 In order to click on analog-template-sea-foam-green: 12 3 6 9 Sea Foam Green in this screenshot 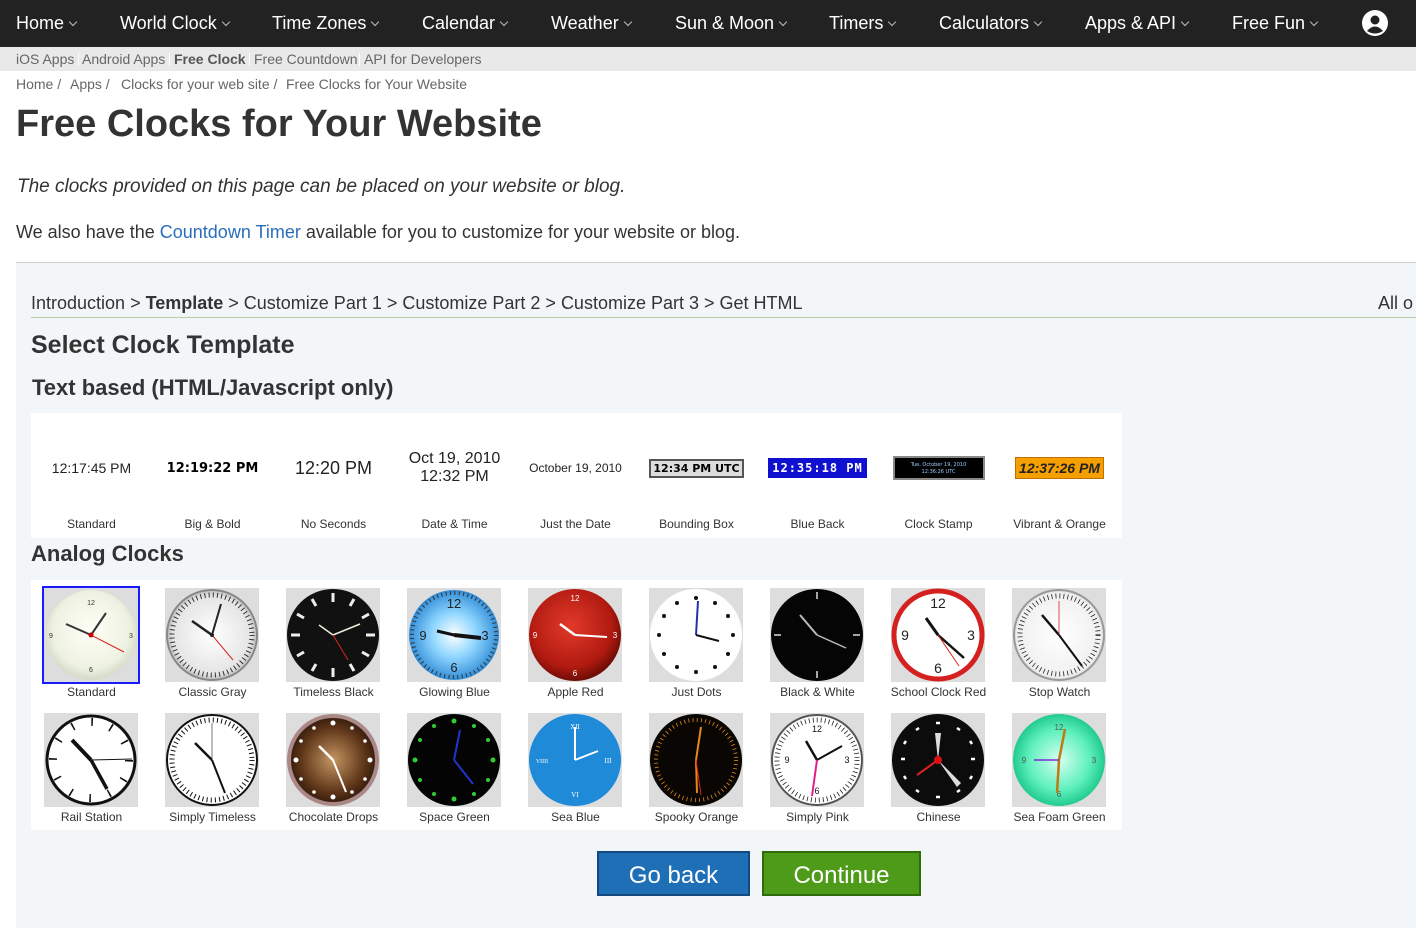, I will do `click(1059, 767)`.